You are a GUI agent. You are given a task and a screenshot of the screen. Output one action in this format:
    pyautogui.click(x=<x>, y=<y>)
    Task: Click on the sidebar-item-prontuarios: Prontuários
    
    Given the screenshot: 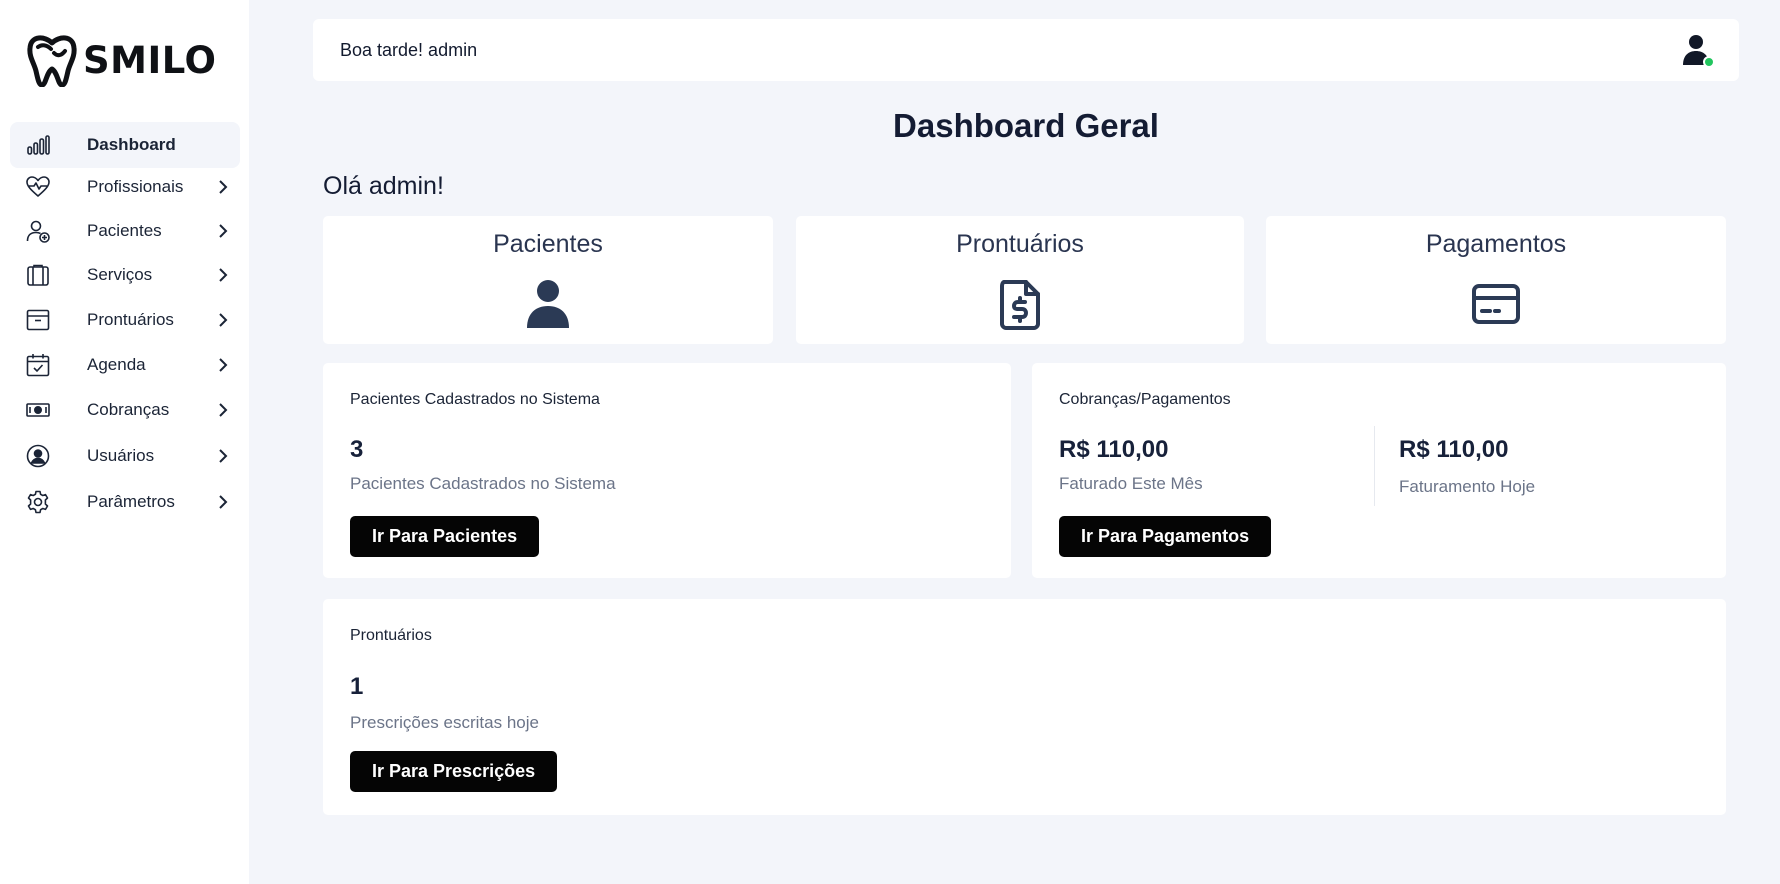 What is the action you would take?
    pyautogui.click(x=125, y=320)
    